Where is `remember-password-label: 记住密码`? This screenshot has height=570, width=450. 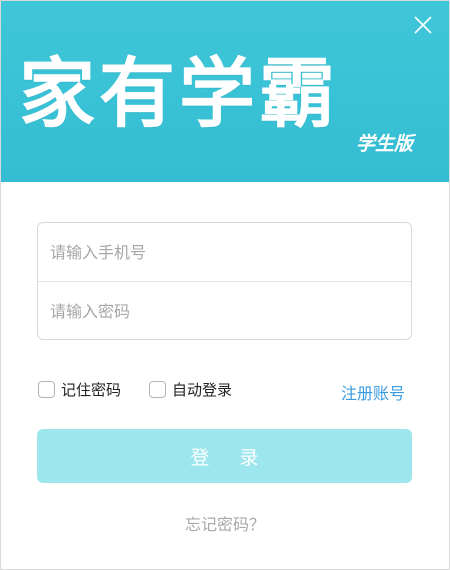 remember-password-label: 记住密码 is located at coordinates (91, 389).